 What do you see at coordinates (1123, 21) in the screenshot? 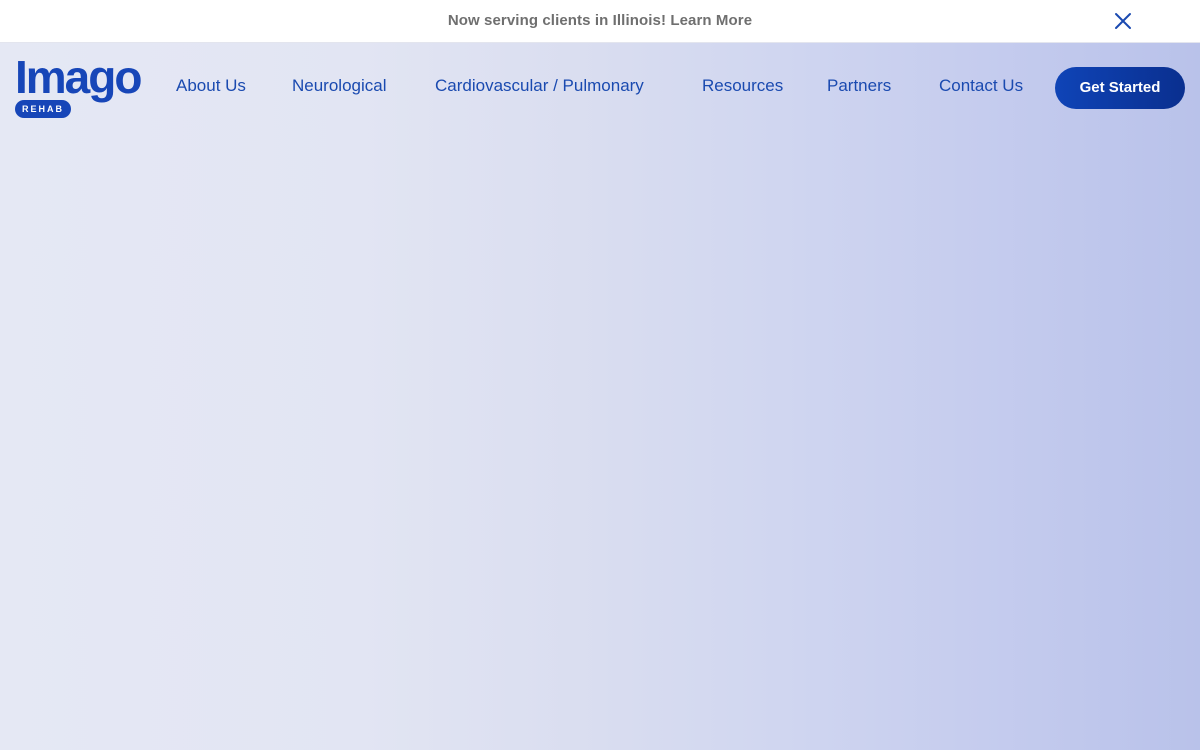
I see `close-icon` at bounding box center [1123, 21].